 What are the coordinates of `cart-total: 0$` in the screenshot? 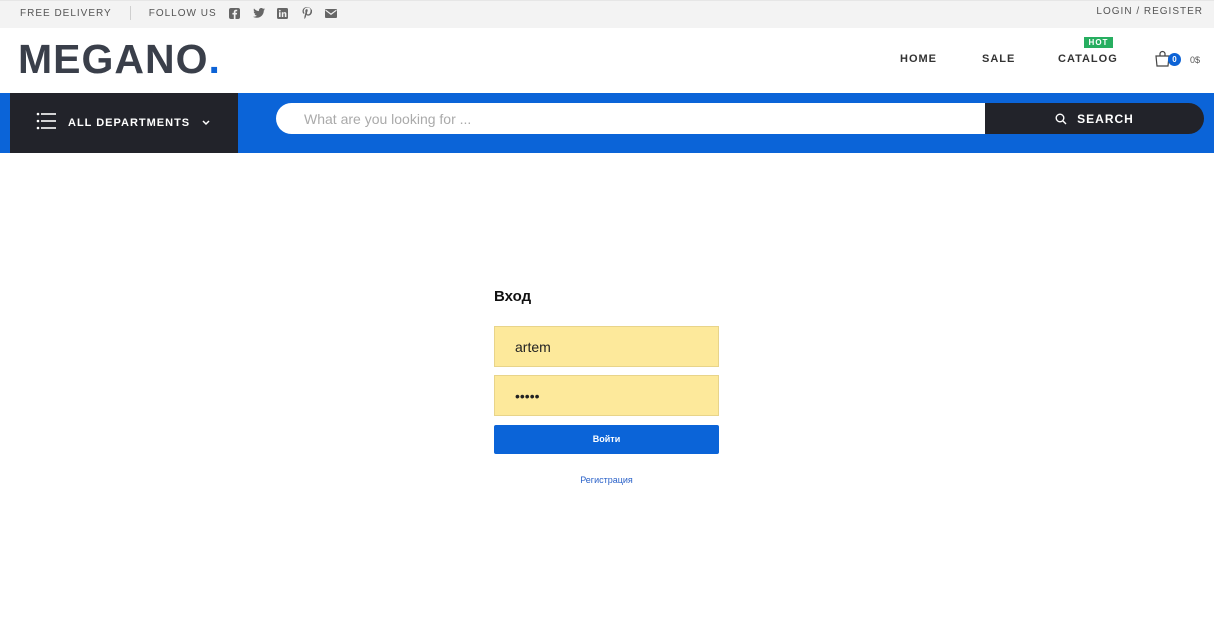 It's located at (1195, 60).